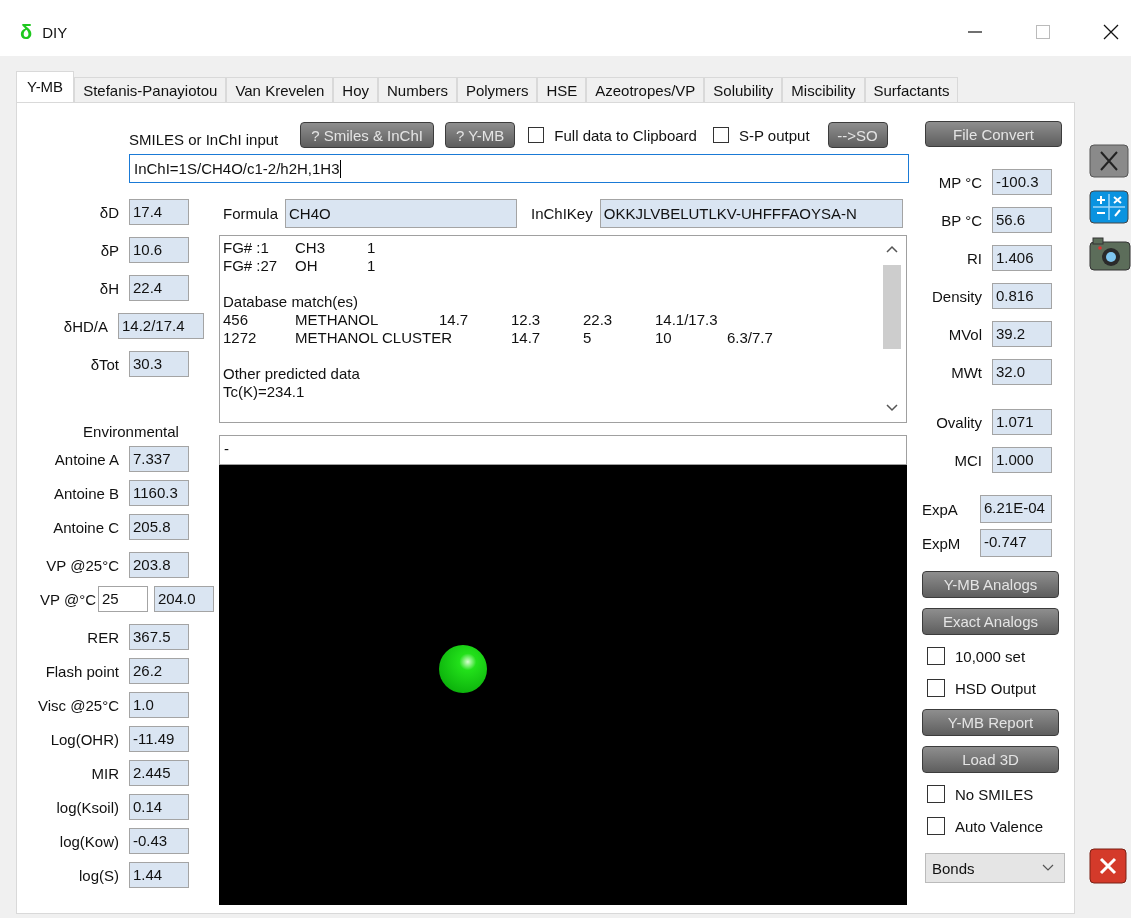  What do you see at coordinates (108, 212) in the screenshot?
I see `field-label: δD` at bounding box center [108, 212].